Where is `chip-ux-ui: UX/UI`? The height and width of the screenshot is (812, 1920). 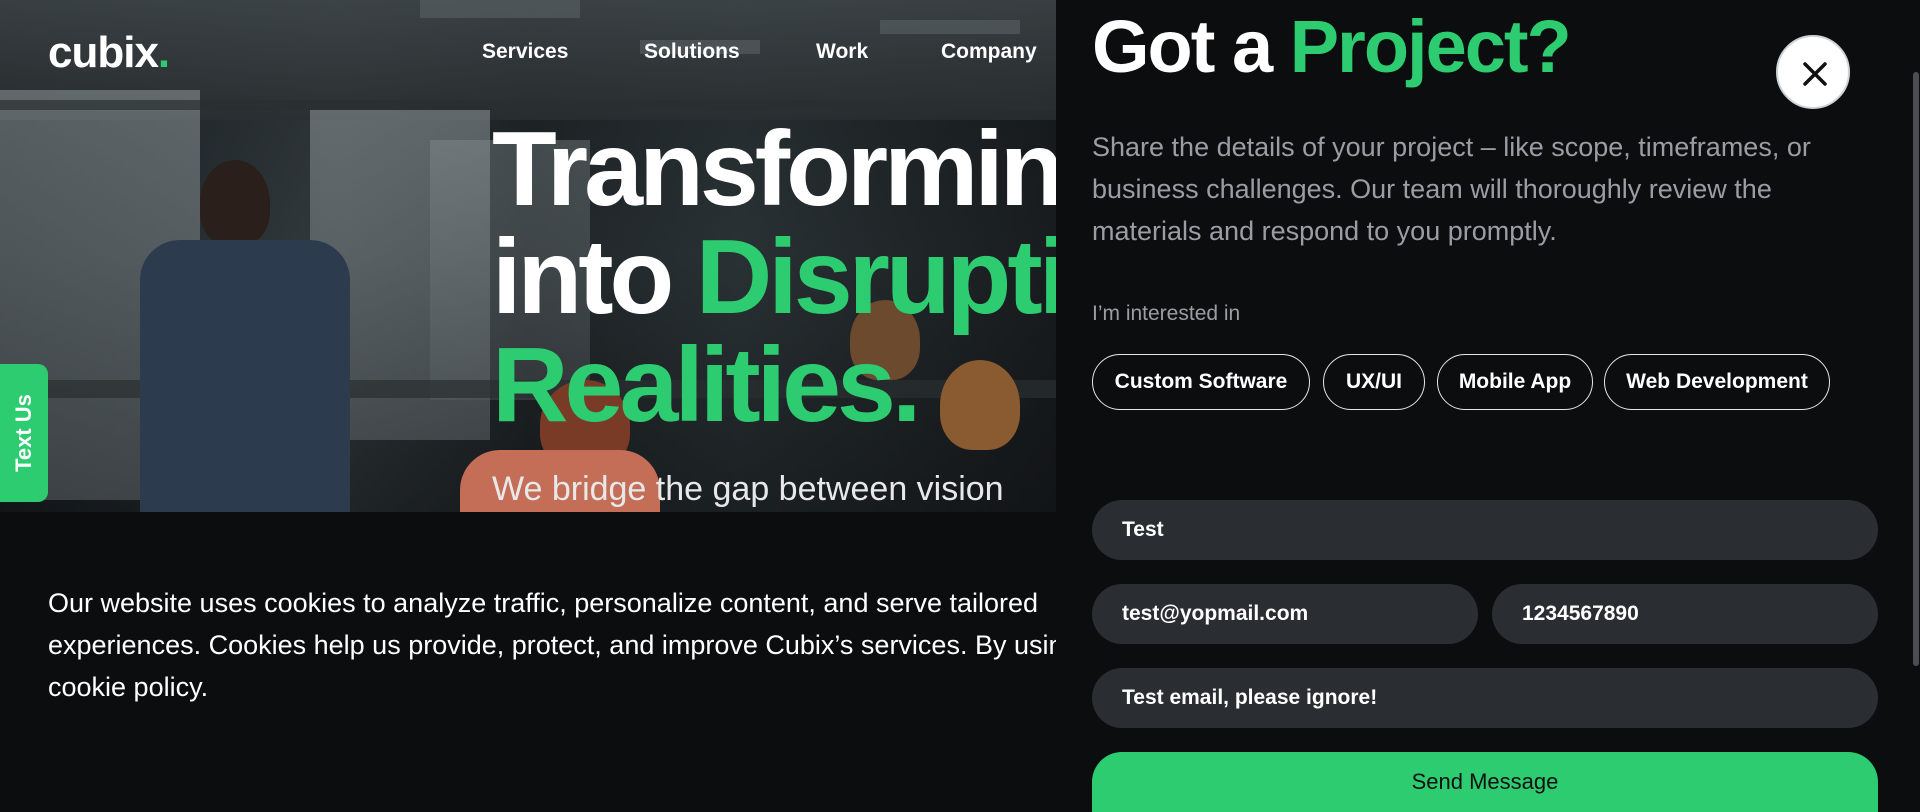
chip-ux-ui: UX/UI is located at coordinates (1374, 382).